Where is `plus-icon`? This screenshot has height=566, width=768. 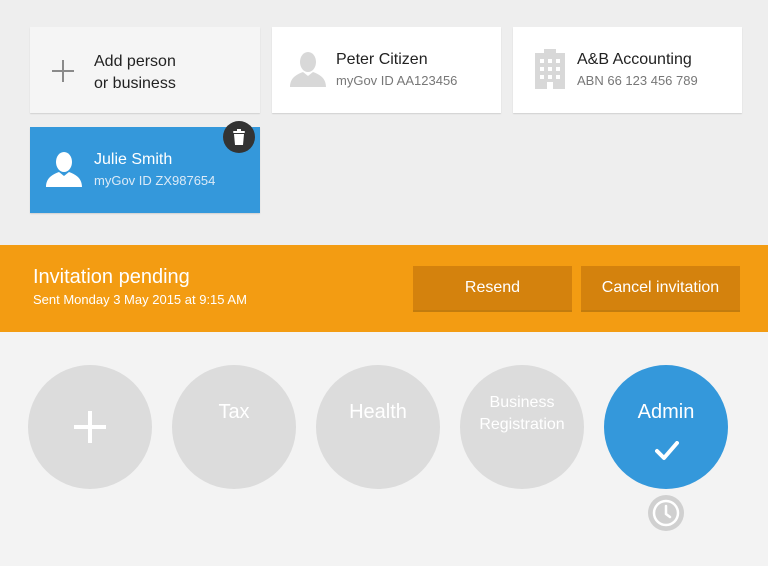 plus-icon is located at coordinates (90, 429).